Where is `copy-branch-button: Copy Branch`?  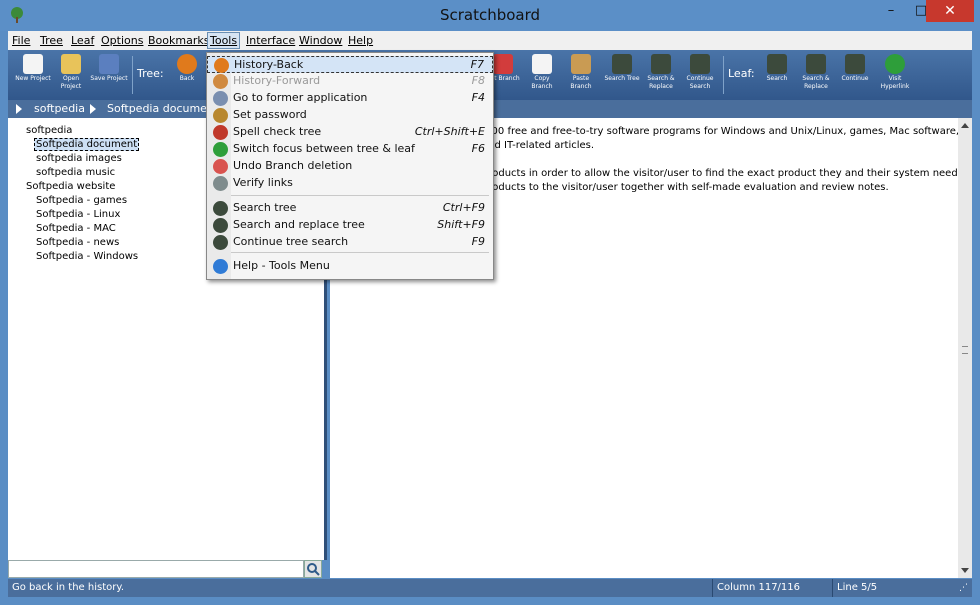
copy-branch-button: Copy Branch is located at coordinates (542, 75).